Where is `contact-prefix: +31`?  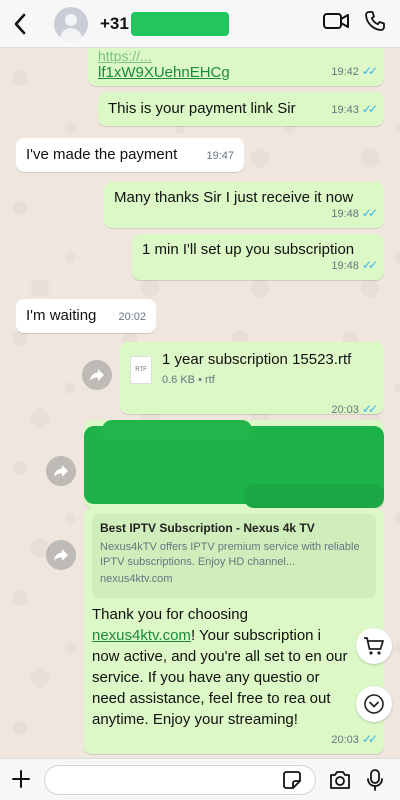 contact-prefix: +31 is located at coordinates (114, 23).